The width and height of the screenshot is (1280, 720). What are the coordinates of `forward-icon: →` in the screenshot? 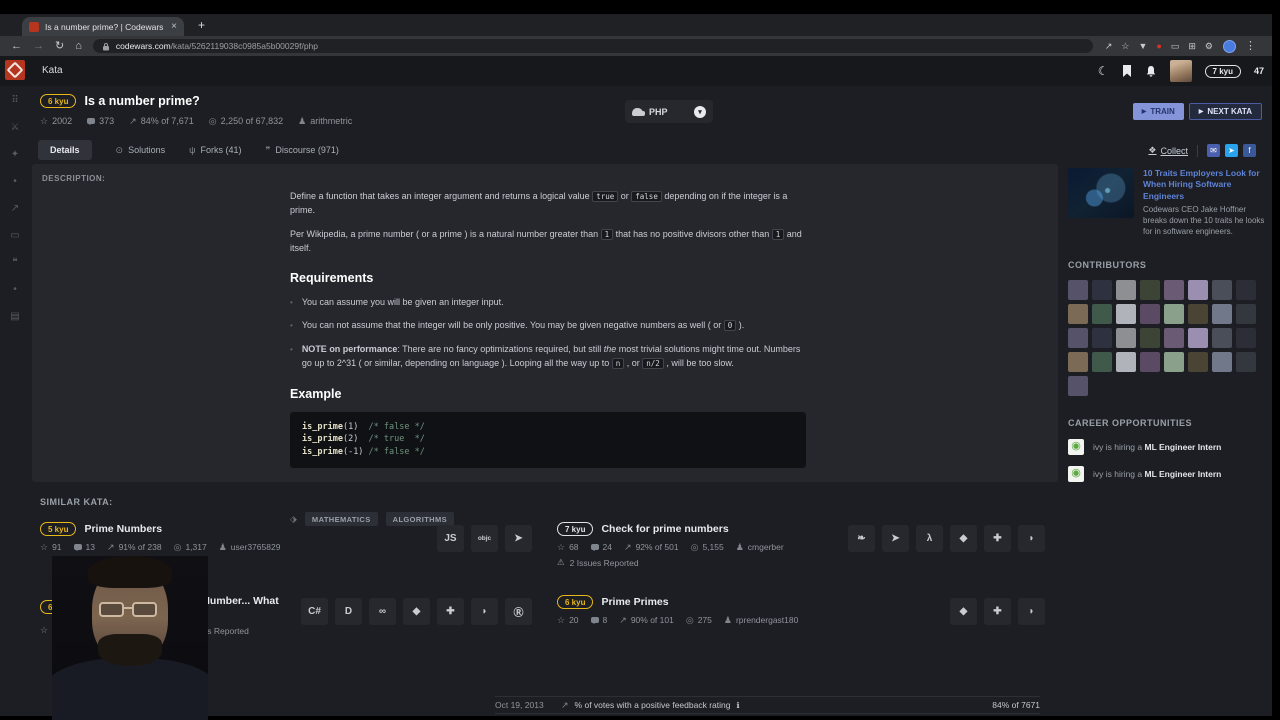 It's located at (38, 46).